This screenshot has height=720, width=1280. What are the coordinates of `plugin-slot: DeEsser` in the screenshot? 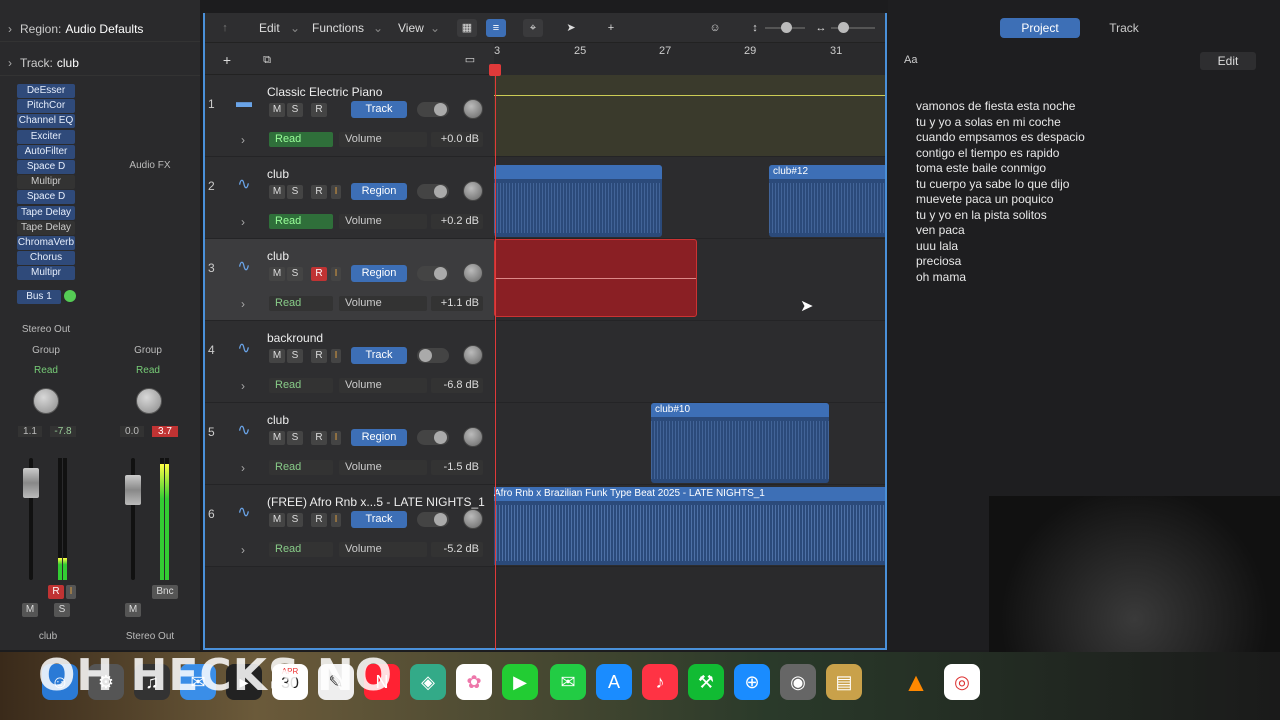 It's located at (46, 91).